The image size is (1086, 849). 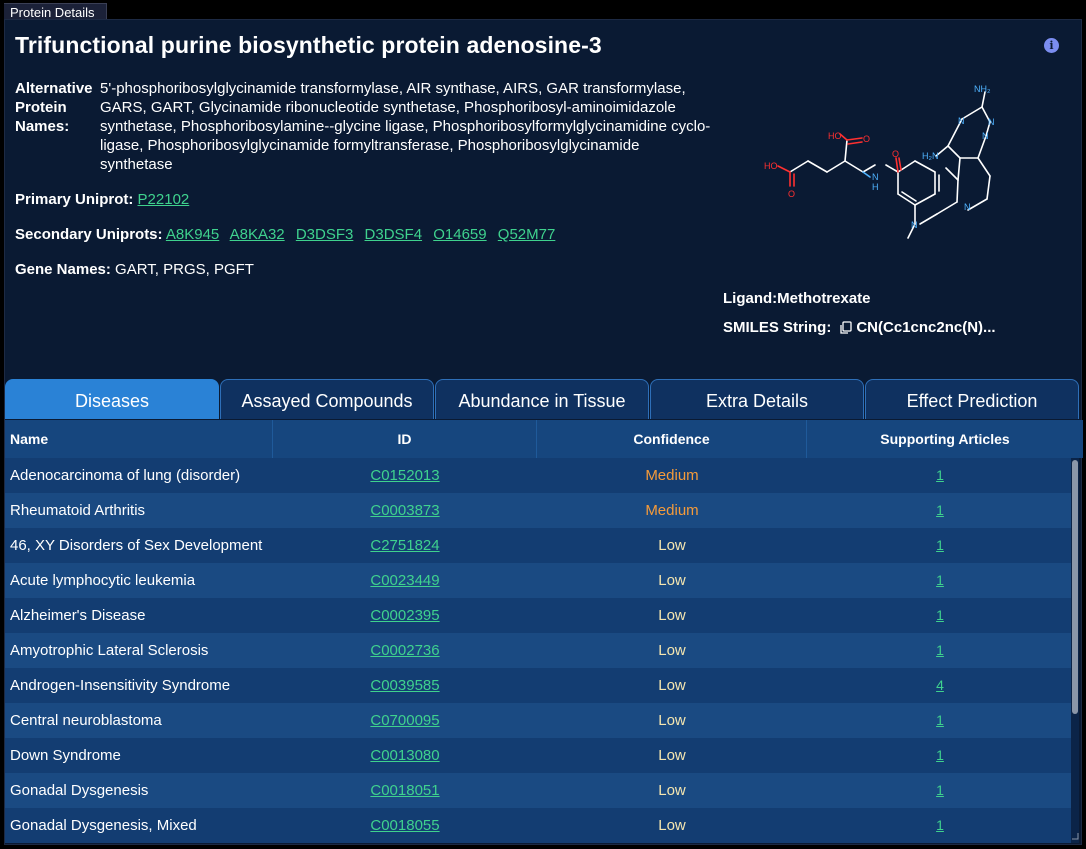 I want to click on disease-name: Gonadal Dysgenesis, so click(x=79, y=790).